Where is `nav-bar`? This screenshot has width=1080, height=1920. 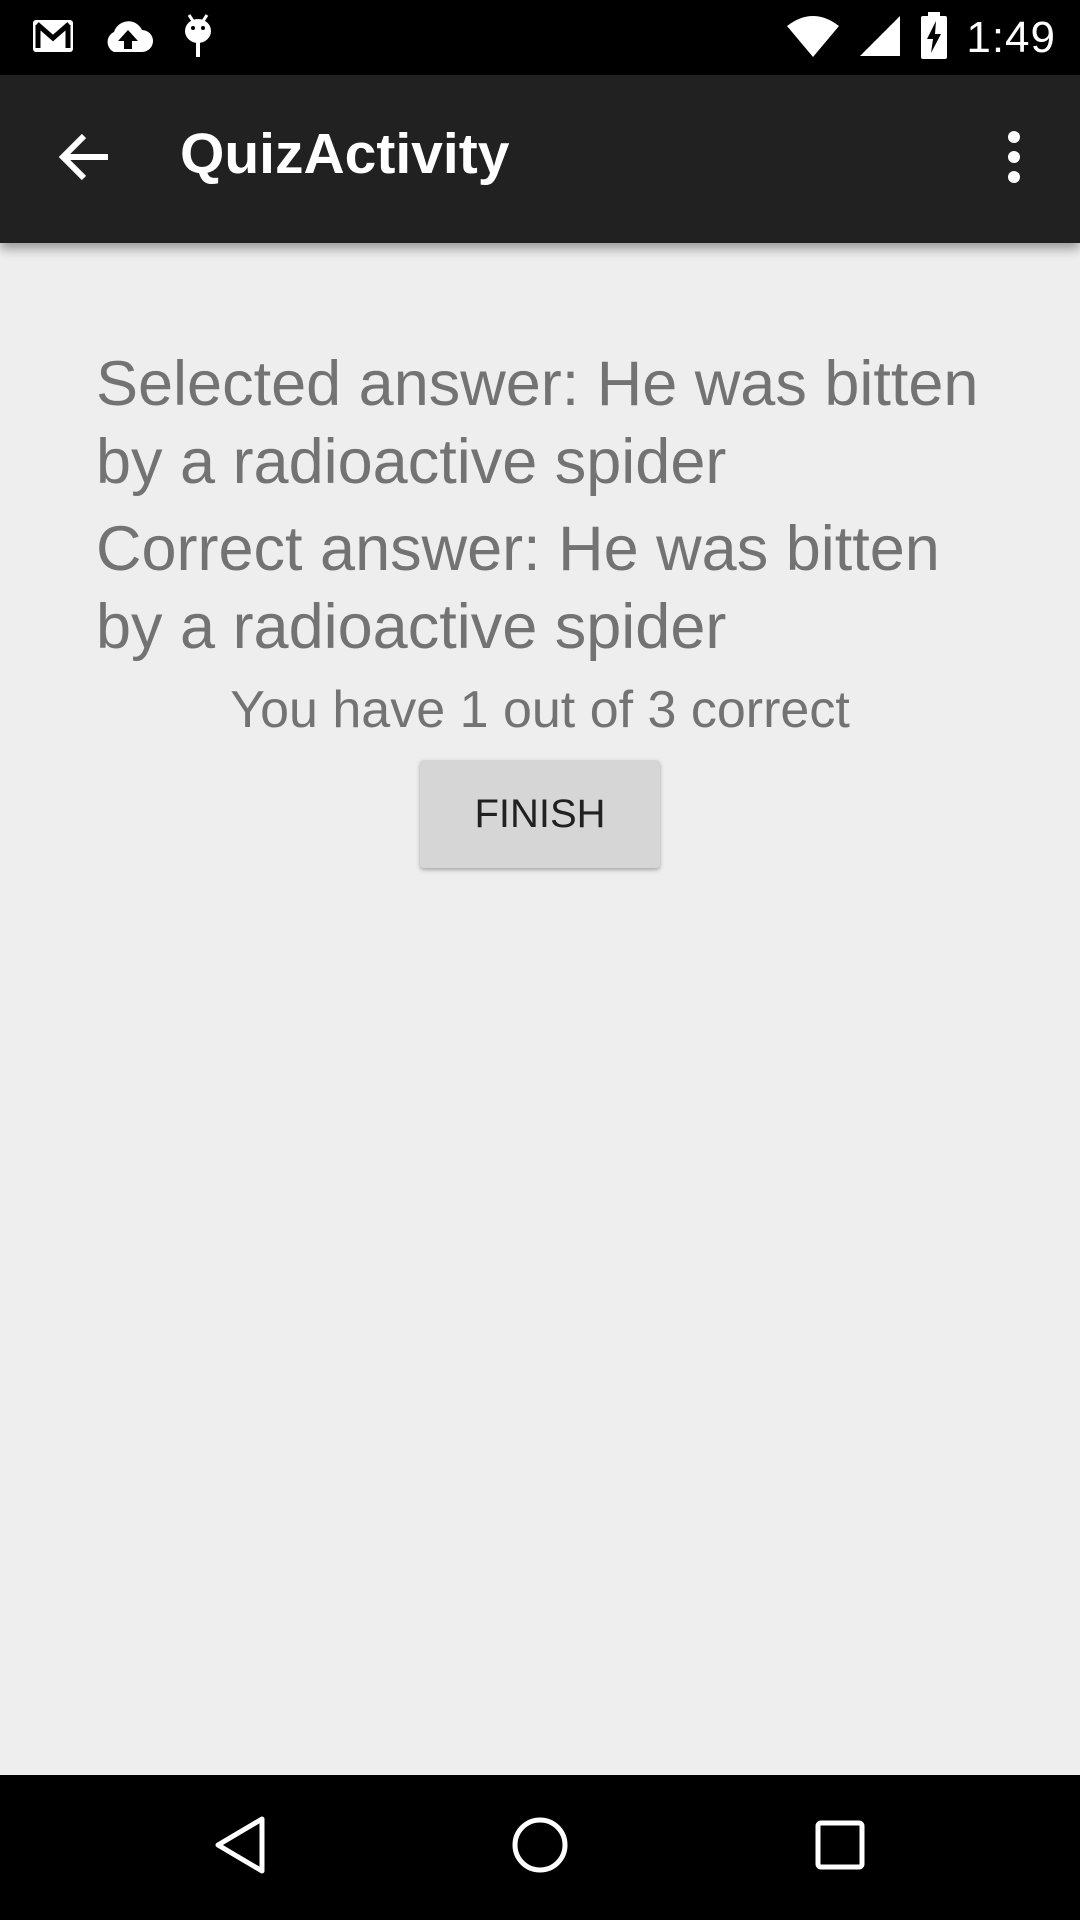
nav-bar is located at coordinates (540, 1847).